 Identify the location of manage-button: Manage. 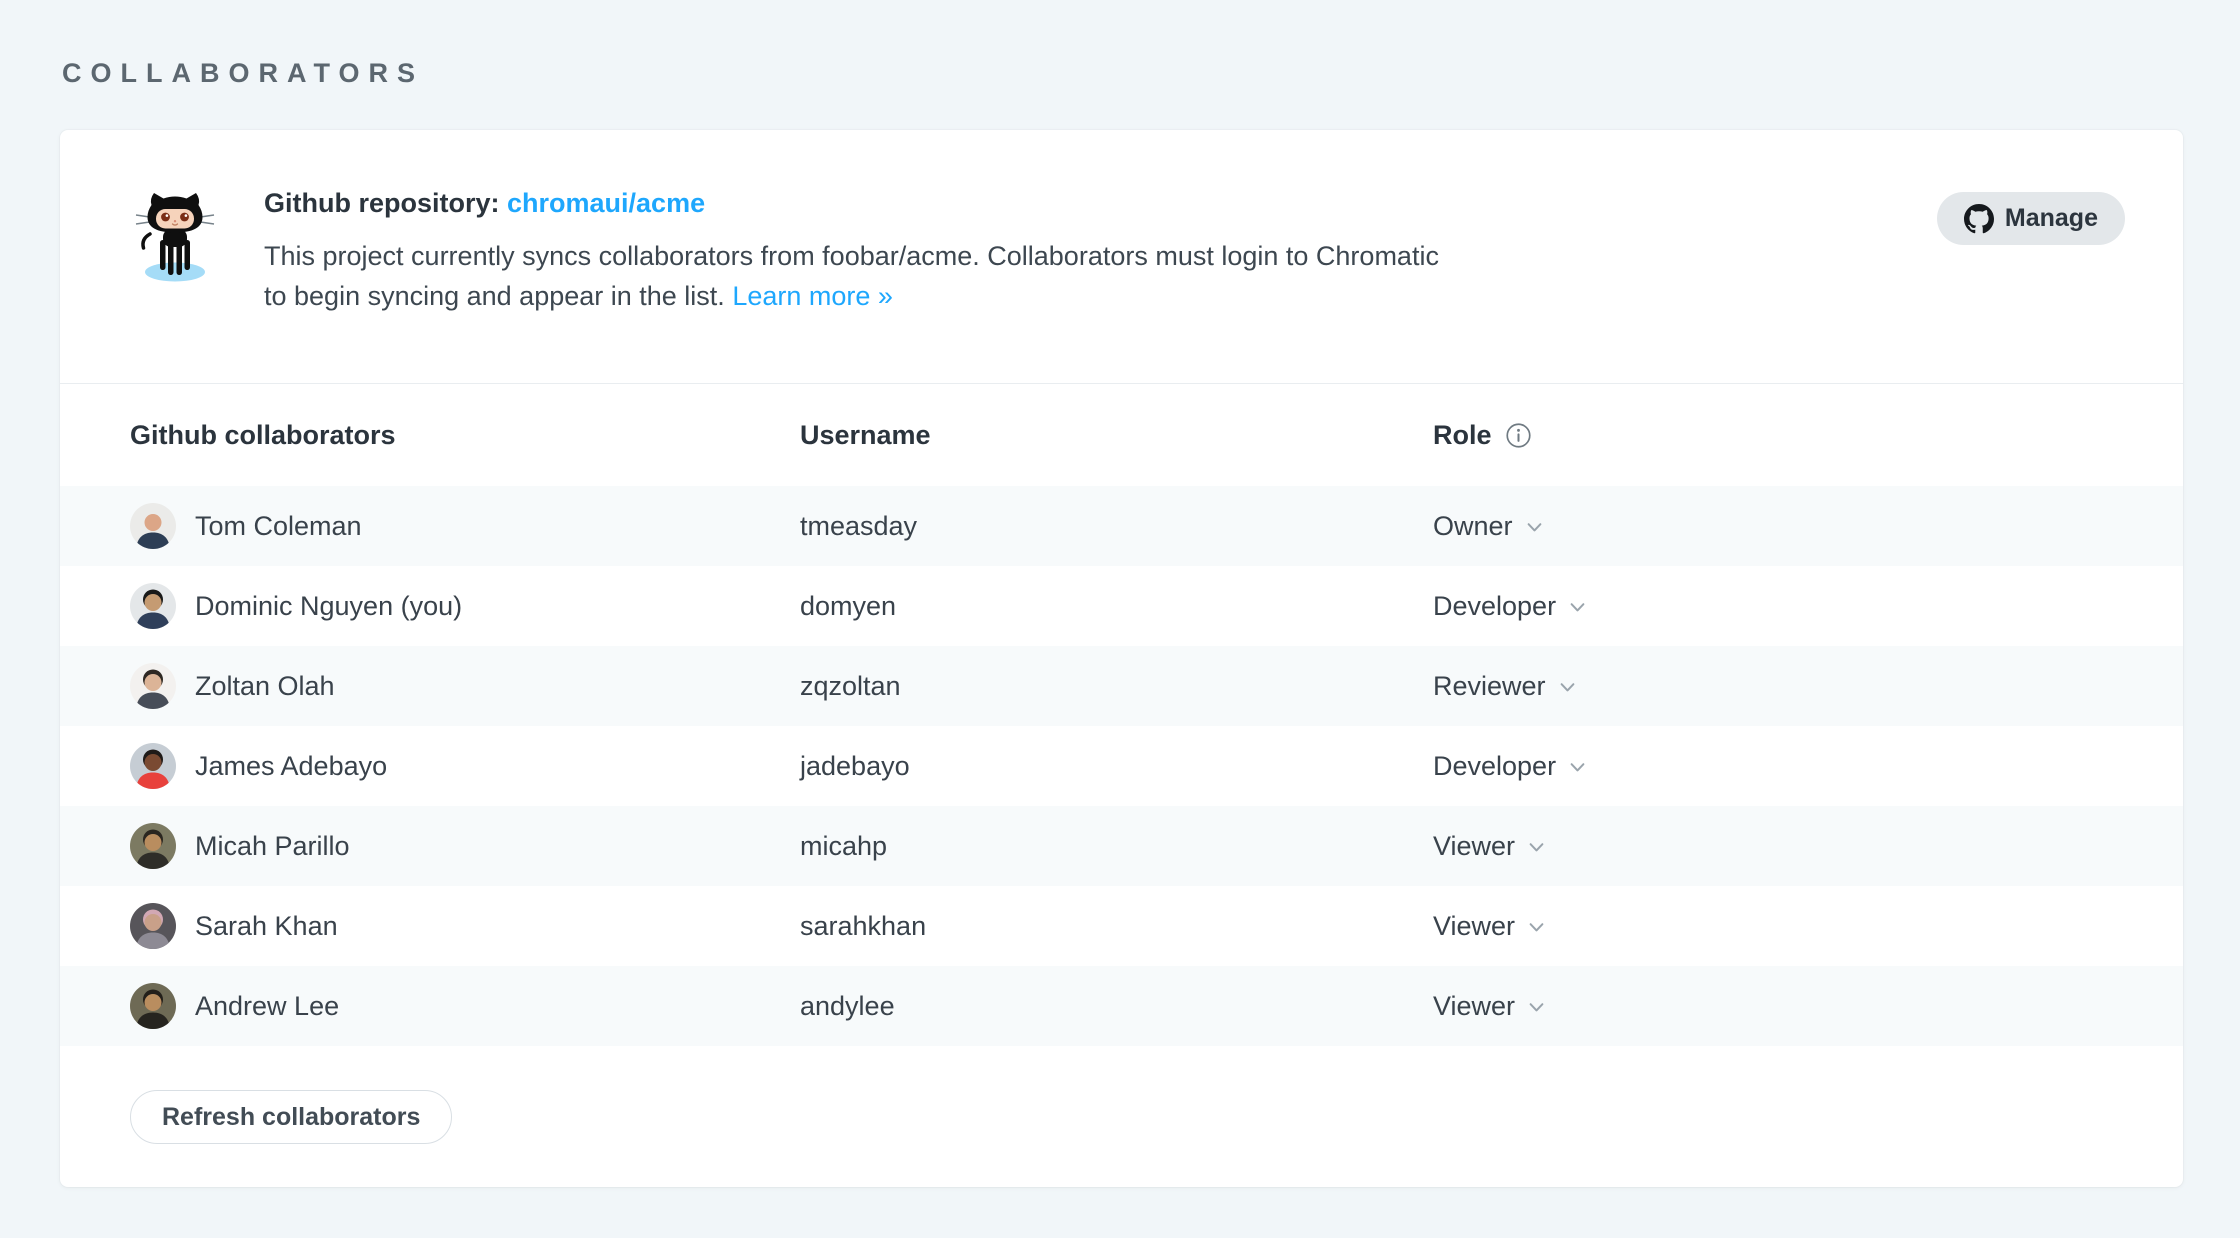
(2030, 218).